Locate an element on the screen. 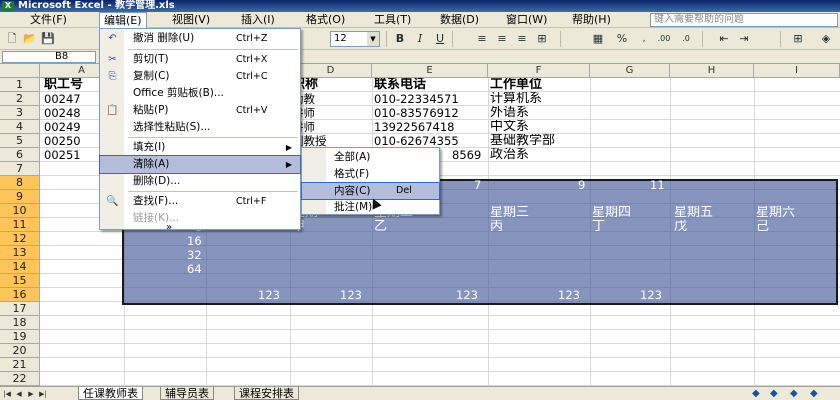  increase-decimal-icon: .00 is located at coordinates (664, 39).